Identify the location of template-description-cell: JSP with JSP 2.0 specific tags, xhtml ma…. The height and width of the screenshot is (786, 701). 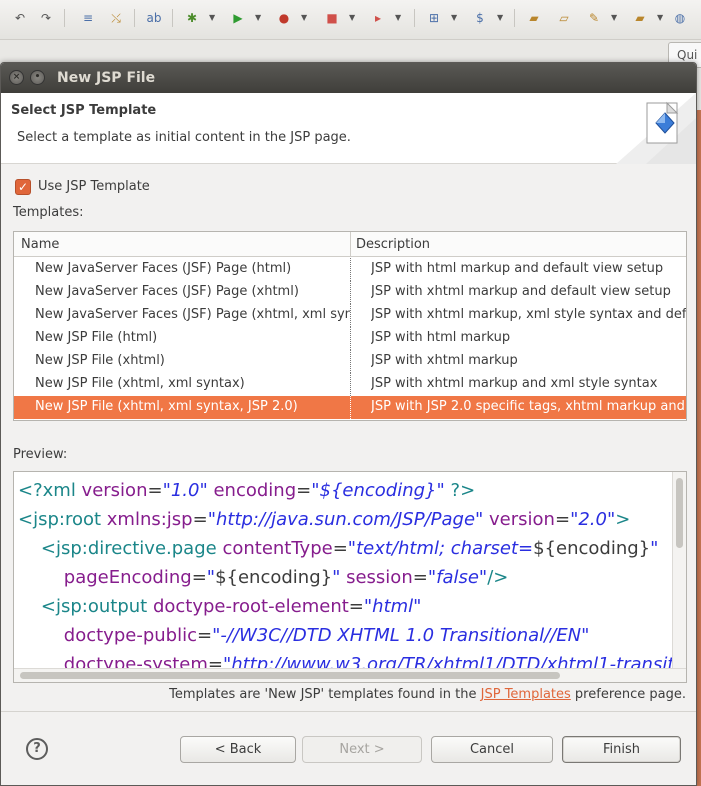
(528, 406).